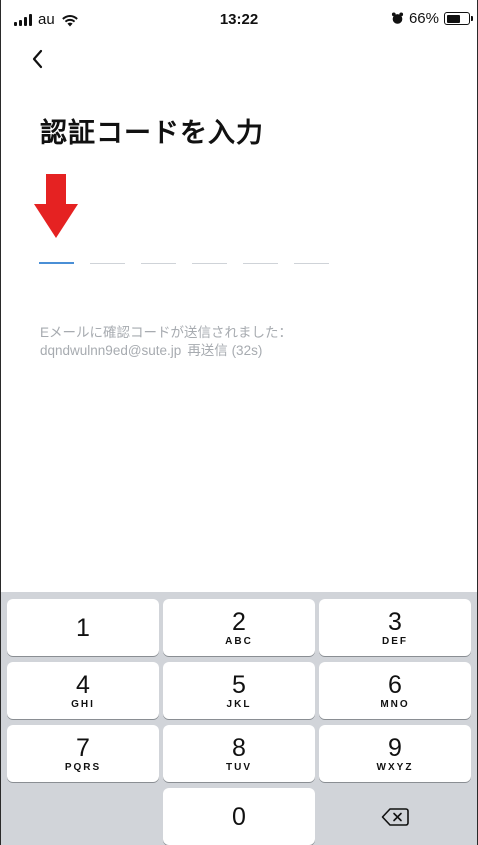 Image resolution: width=478 pixels, height=845 pixels. What do you see at coordinates (184, 261) in the screenshot?
I see `verification-code-input` at bounding box center [184, 261].